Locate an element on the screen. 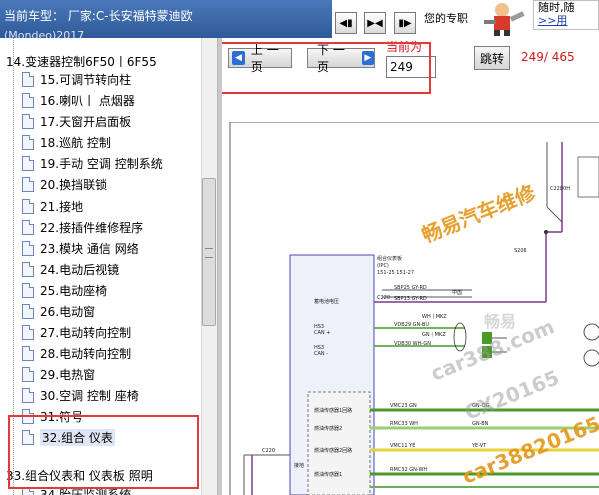 The width and height of the screenshot is (599, 495). highlight-box-nav is located at coordinates (326, 68).